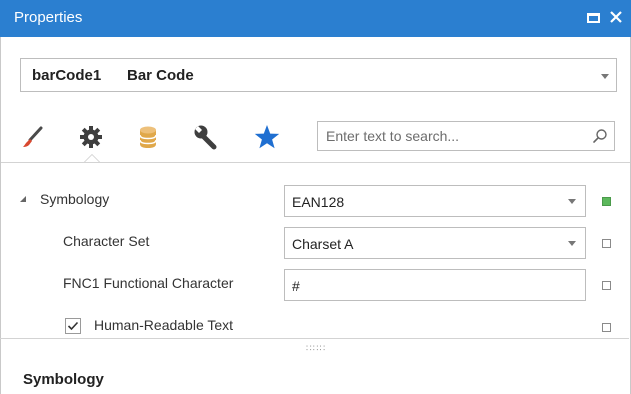 The width and height of the screenshot is (631, 394). Describe the element at coordinates (316, 348) in the screenshot. I see `splitter-grip-icon: ∷∷∷` at that location.